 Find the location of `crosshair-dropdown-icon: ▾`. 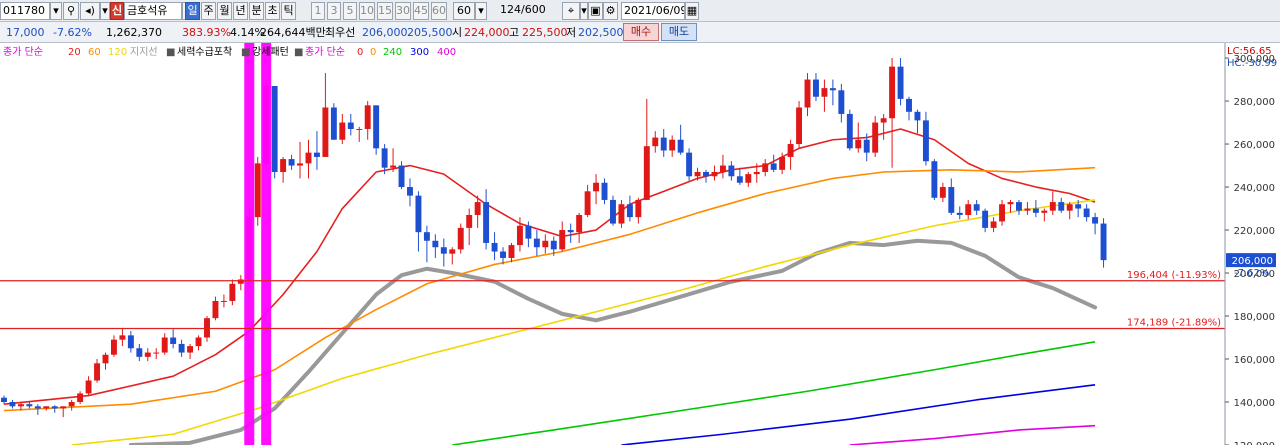

crosshair-dropdown-icon: ▾ is located at coordinates (584, 11).